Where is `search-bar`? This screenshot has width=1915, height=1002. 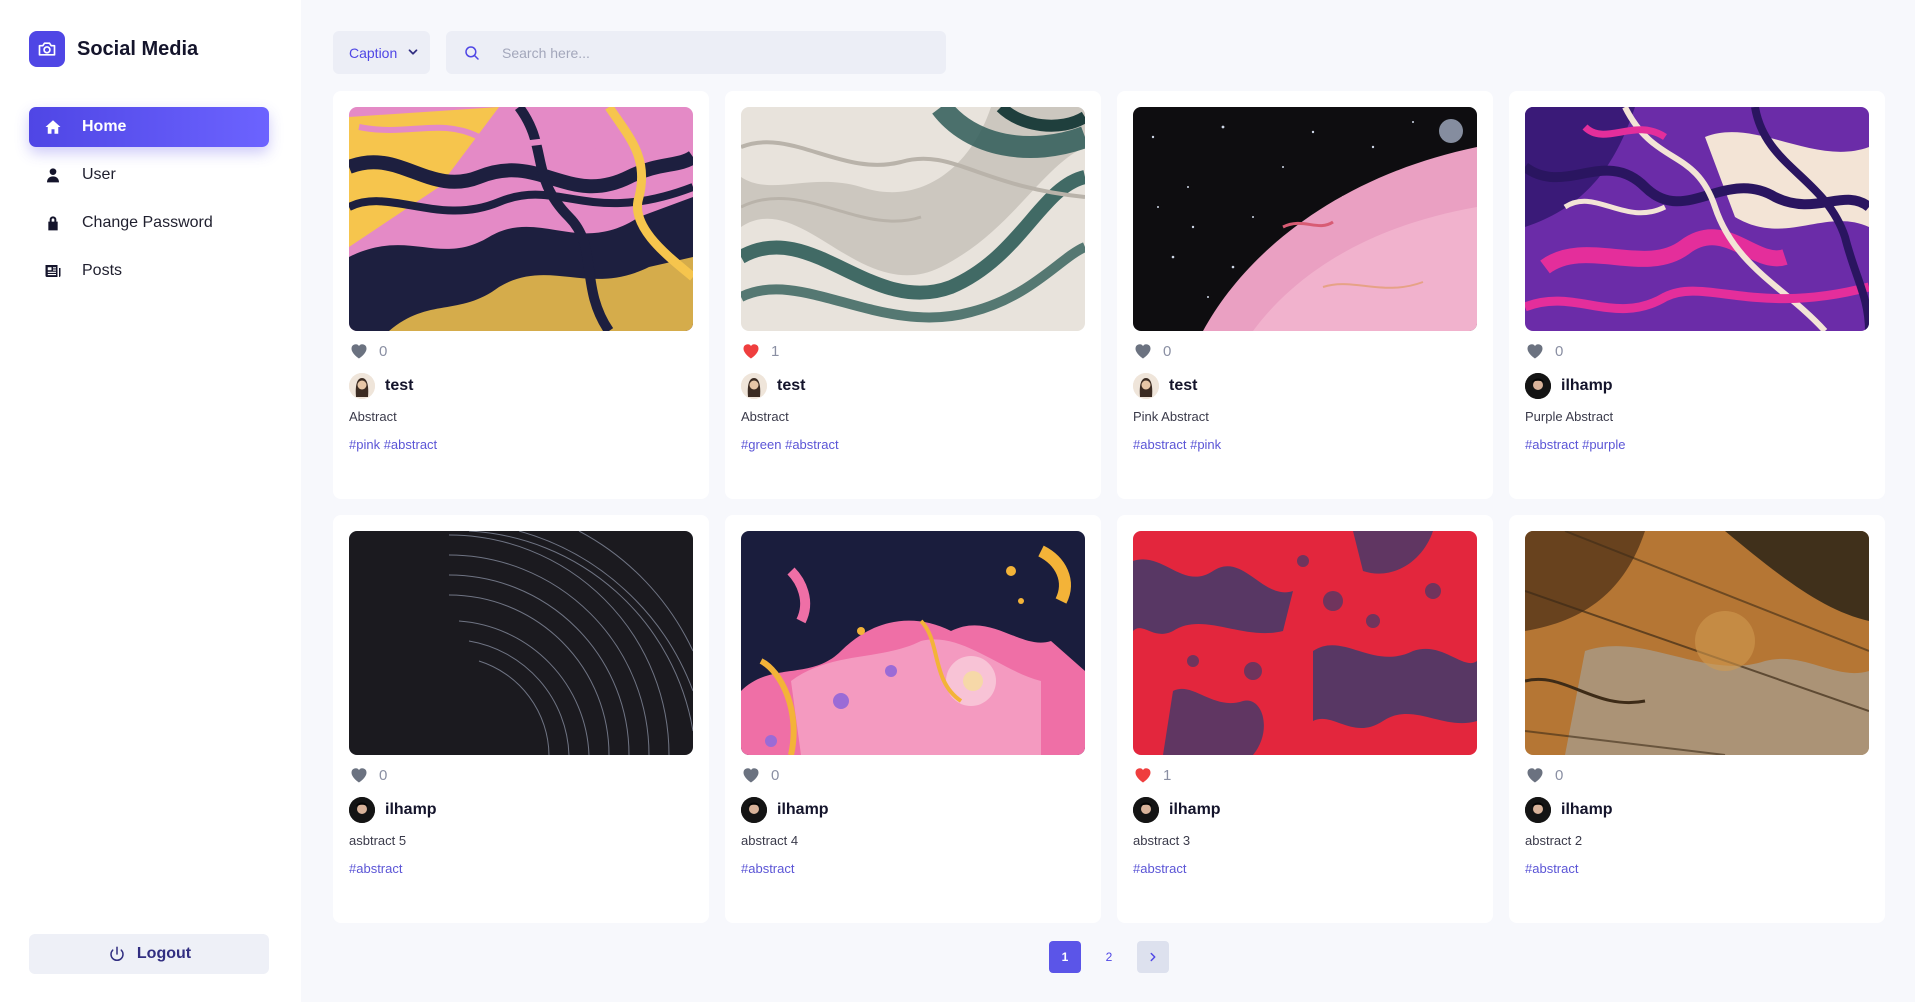
search-bar is located at coordinates (696, 52).